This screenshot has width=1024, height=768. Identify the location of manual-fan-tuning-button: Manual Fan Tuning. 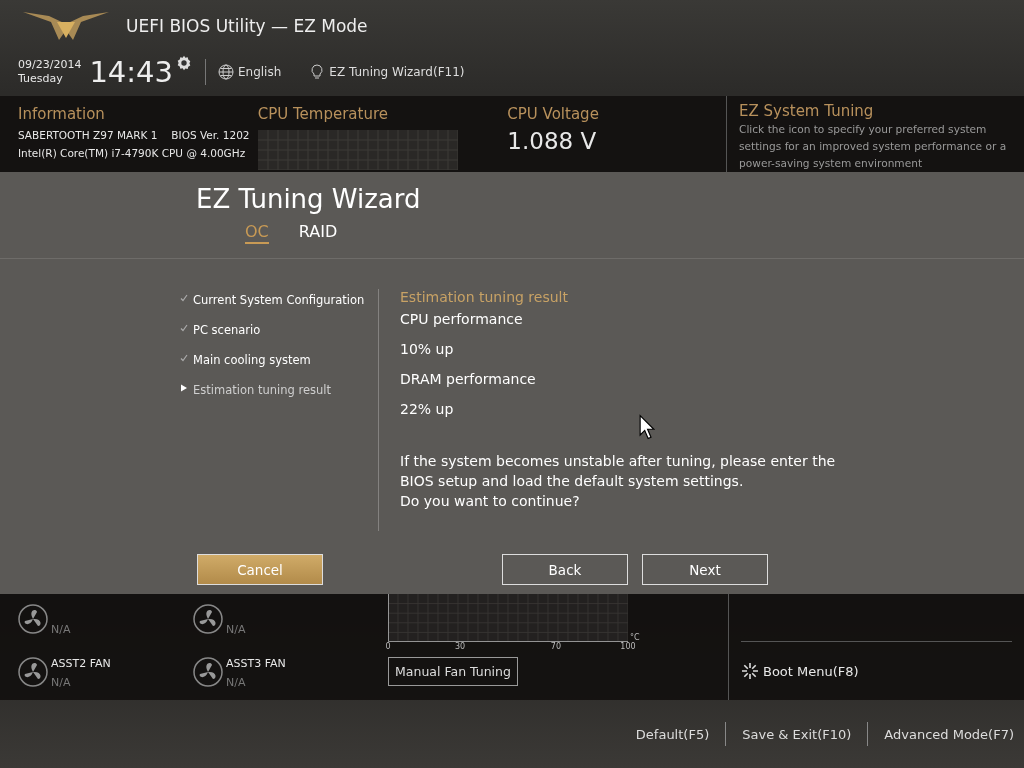
(453, 671).